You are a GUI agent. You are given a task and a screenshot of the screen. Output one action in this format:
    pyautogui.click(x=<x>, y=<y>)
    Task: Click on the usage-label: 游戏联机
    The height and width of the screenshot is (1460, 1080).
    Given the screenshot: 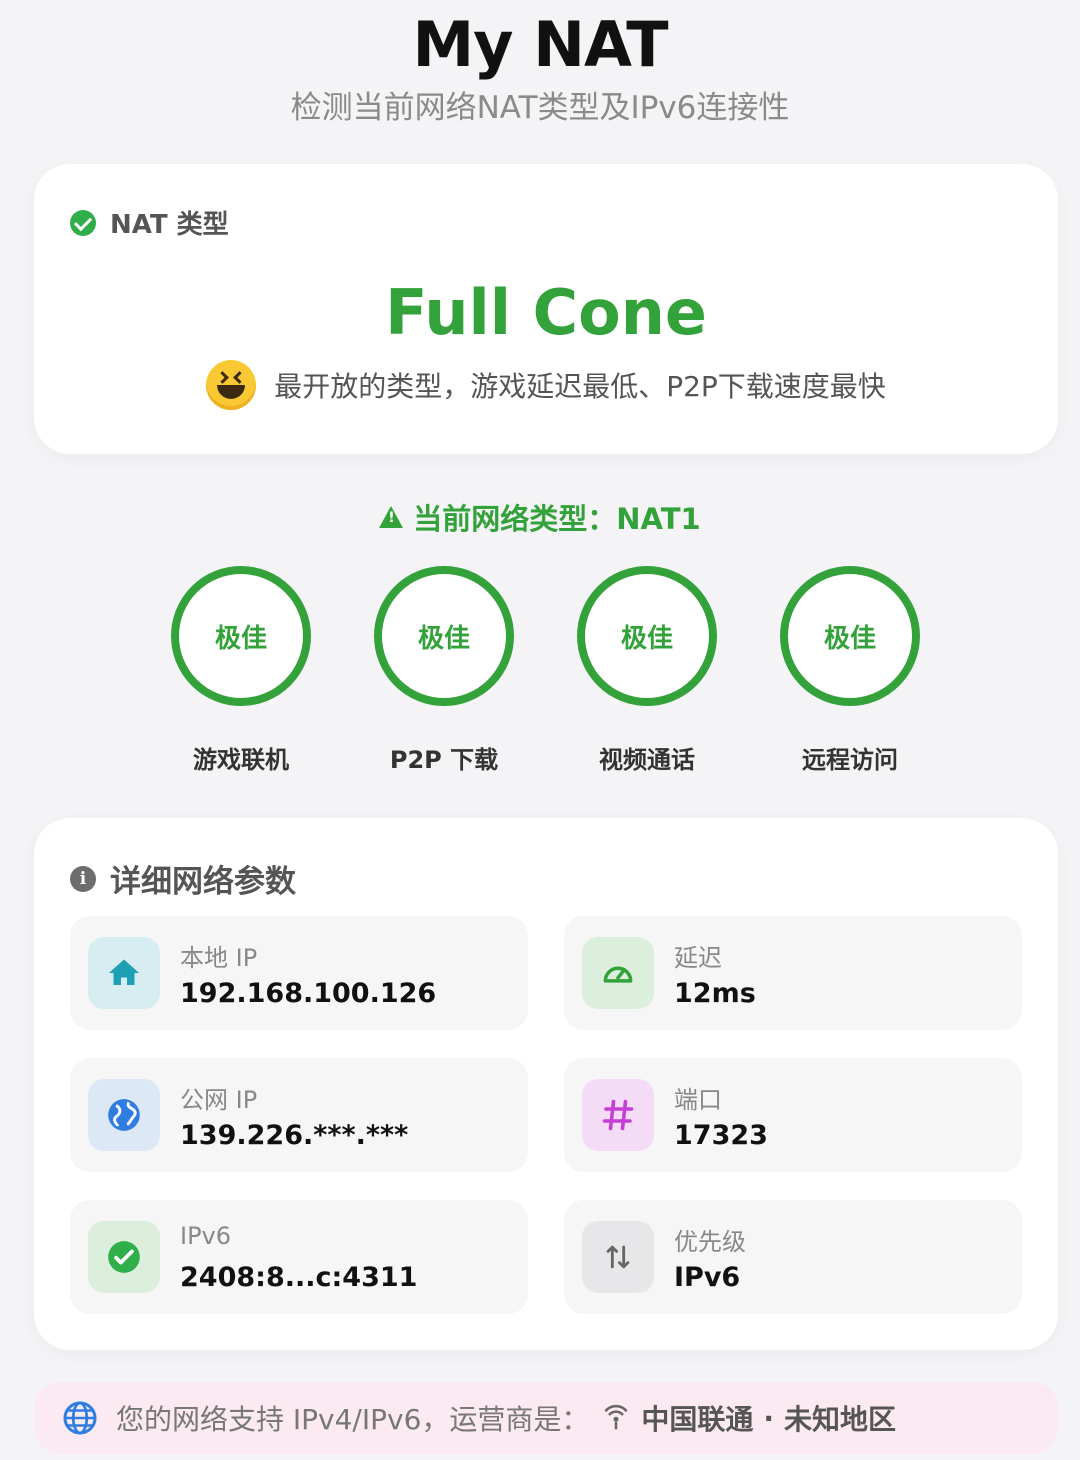 What is the action you would take?
    pyautogui.click(x=241, y=760)
    